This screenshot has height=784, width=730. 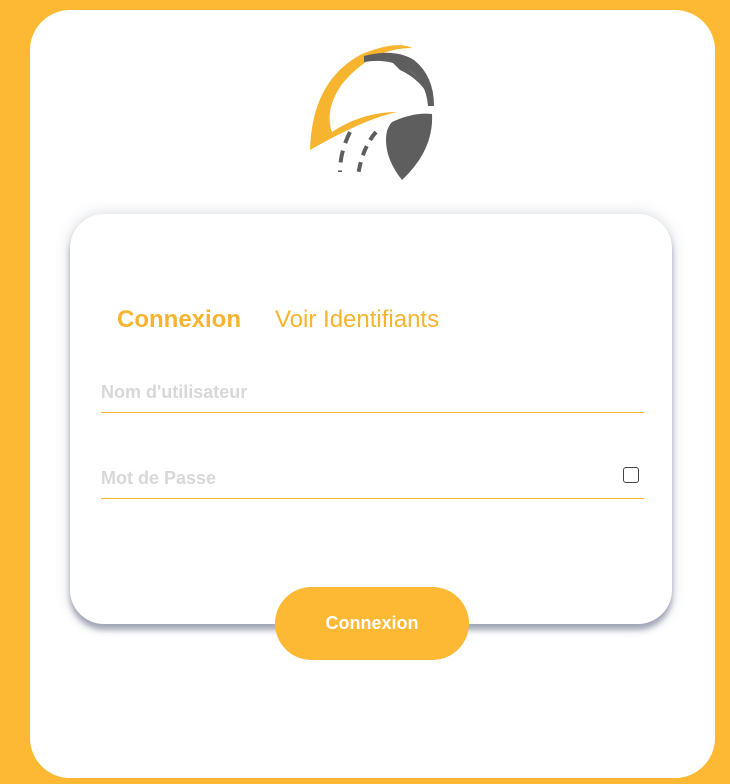 What do you see at coordinates (631, 475) in the screenshot?
I see `show-password-checkbox` at bounding box center [631, 475].